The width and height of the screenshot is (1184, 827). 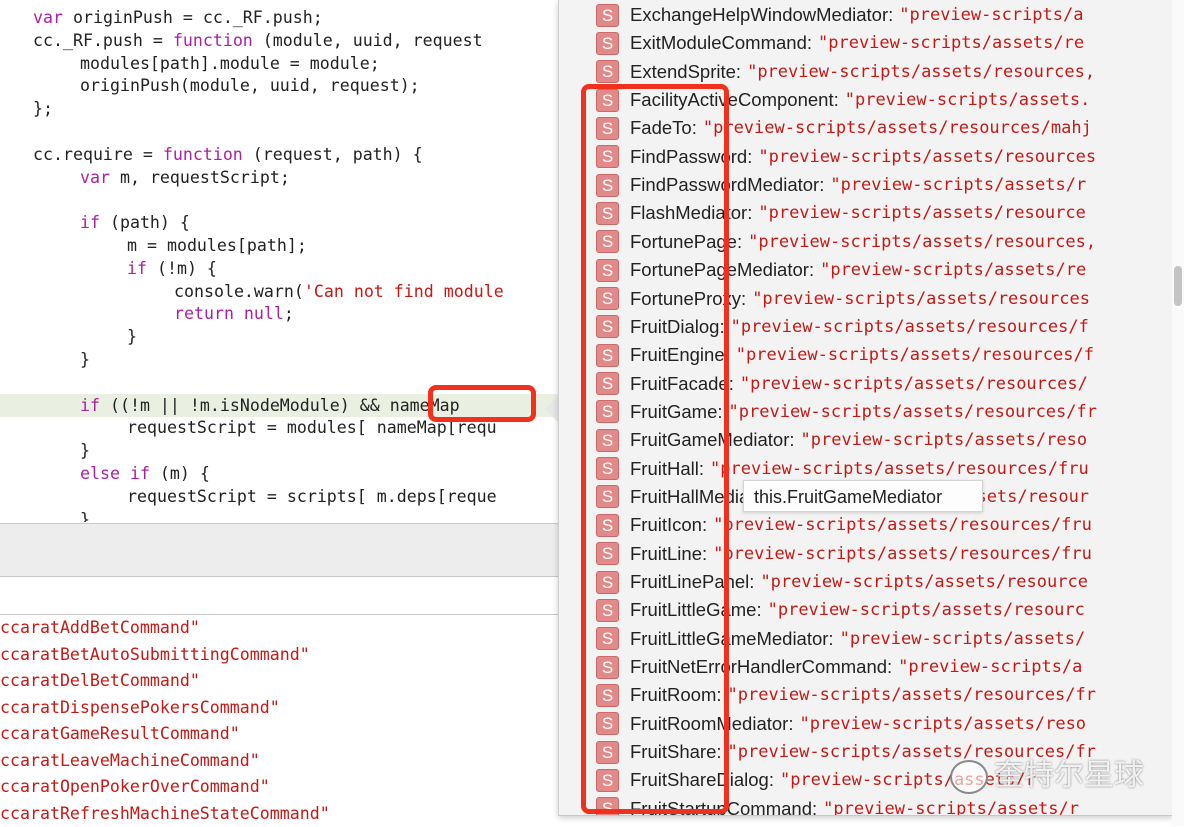 I want to click on code-line: if (path) {, so click(x=95, y=222).